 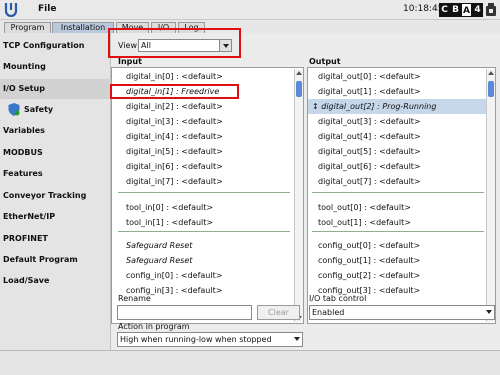 I want to click on sidebar-item-conveyor-tracking: Conveyor Tracking, so click(x=55, y=196).